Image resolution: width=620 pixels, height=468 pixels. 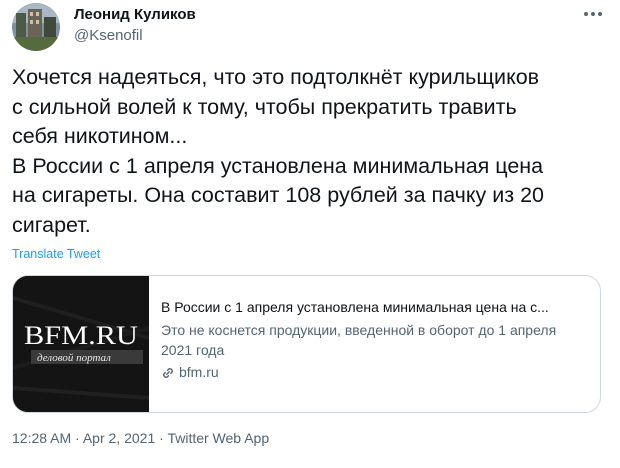 What do you see at coordinates (74, 358) in the screenshot?
I see `card-thumb-subtitle: деловой портал` at bounding box center [74, 358].